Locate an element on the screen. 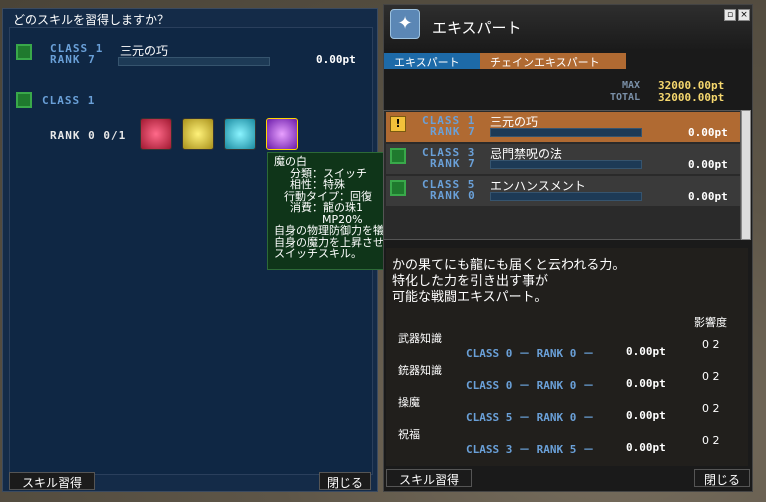  minimize-icon: ▫ is located at coordinates (730, 15).